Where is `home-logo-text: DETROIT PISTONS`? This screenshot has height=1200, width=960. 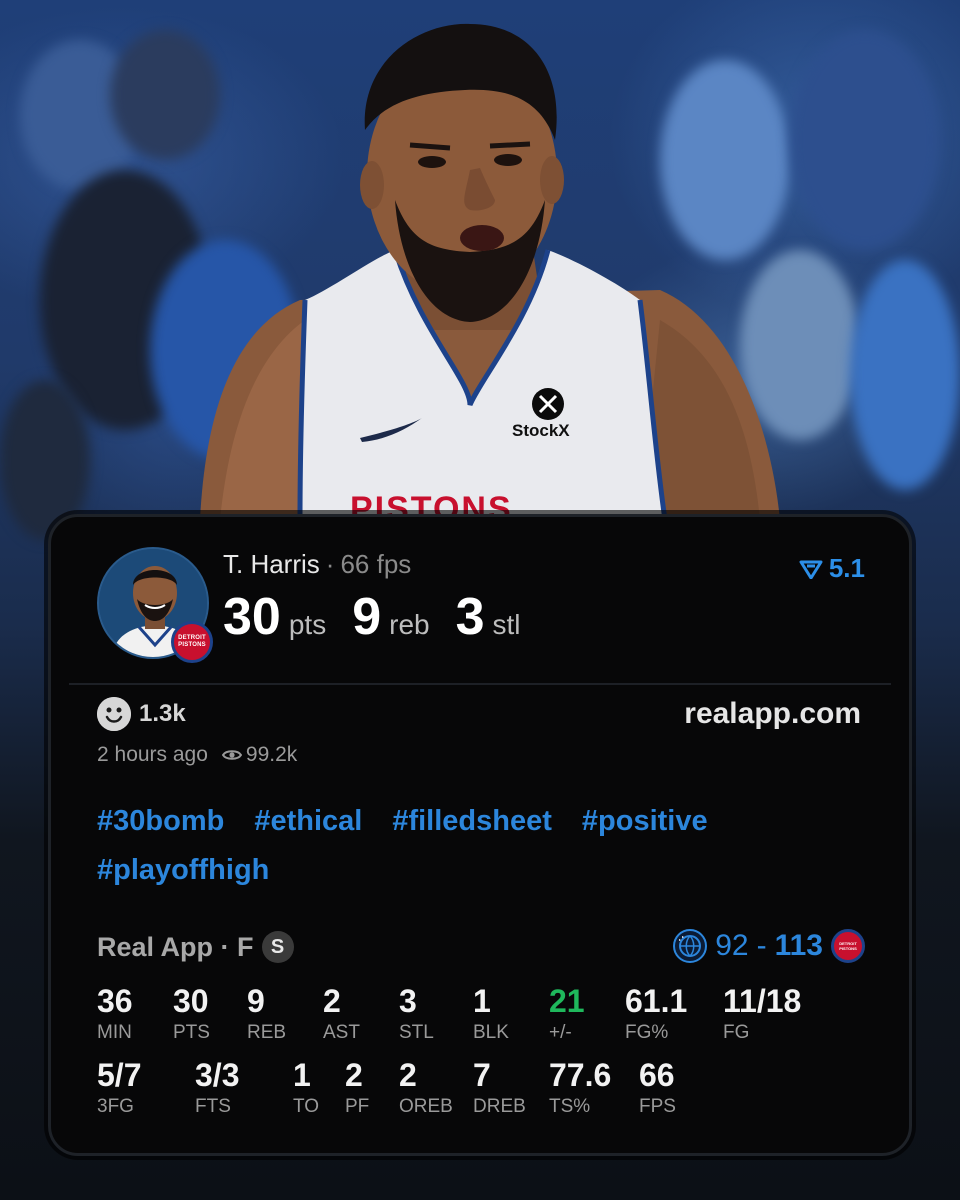 home-logo-text: DETROIT PISTONS is located at coordinates (848, 946).